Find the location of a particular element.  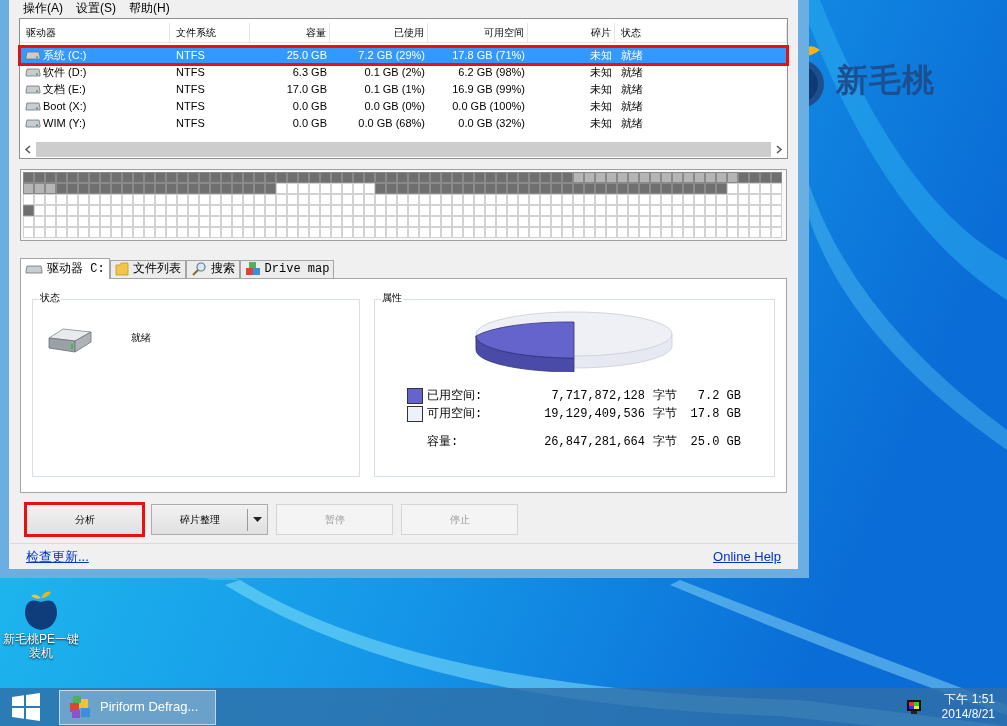

table-cell-text: 25.0 GB is located at coordinates (306, 56).